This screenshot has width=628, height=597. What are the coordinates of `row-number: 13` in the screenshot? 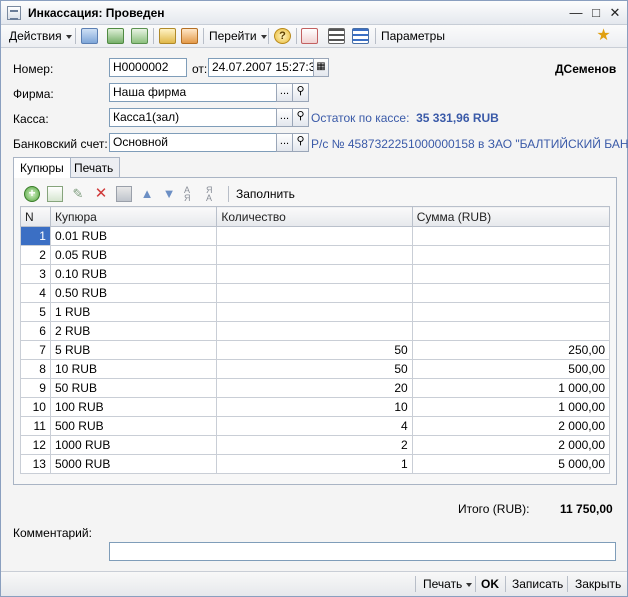 It's located at (35, 464).